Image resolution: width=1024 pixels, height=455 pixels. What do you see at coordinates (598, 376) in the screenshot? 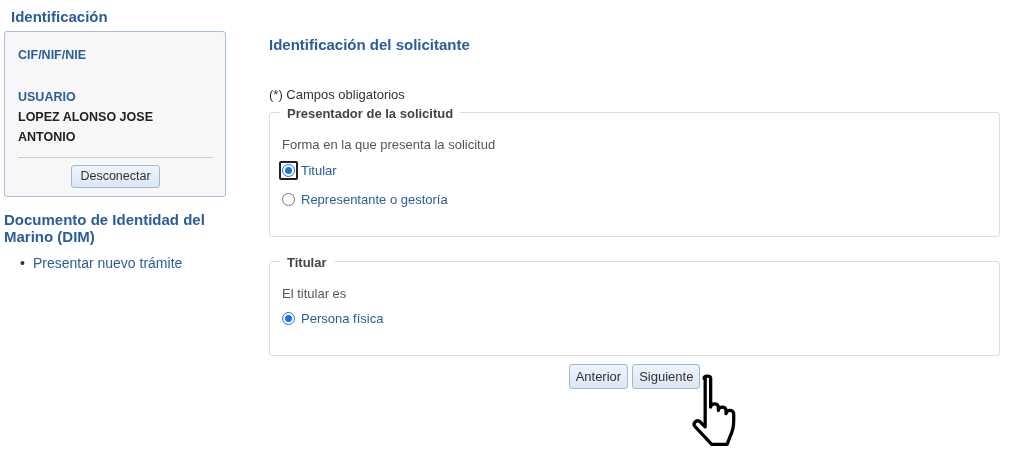
I see `back-button: Anterior` at bounding box center [598, 376].